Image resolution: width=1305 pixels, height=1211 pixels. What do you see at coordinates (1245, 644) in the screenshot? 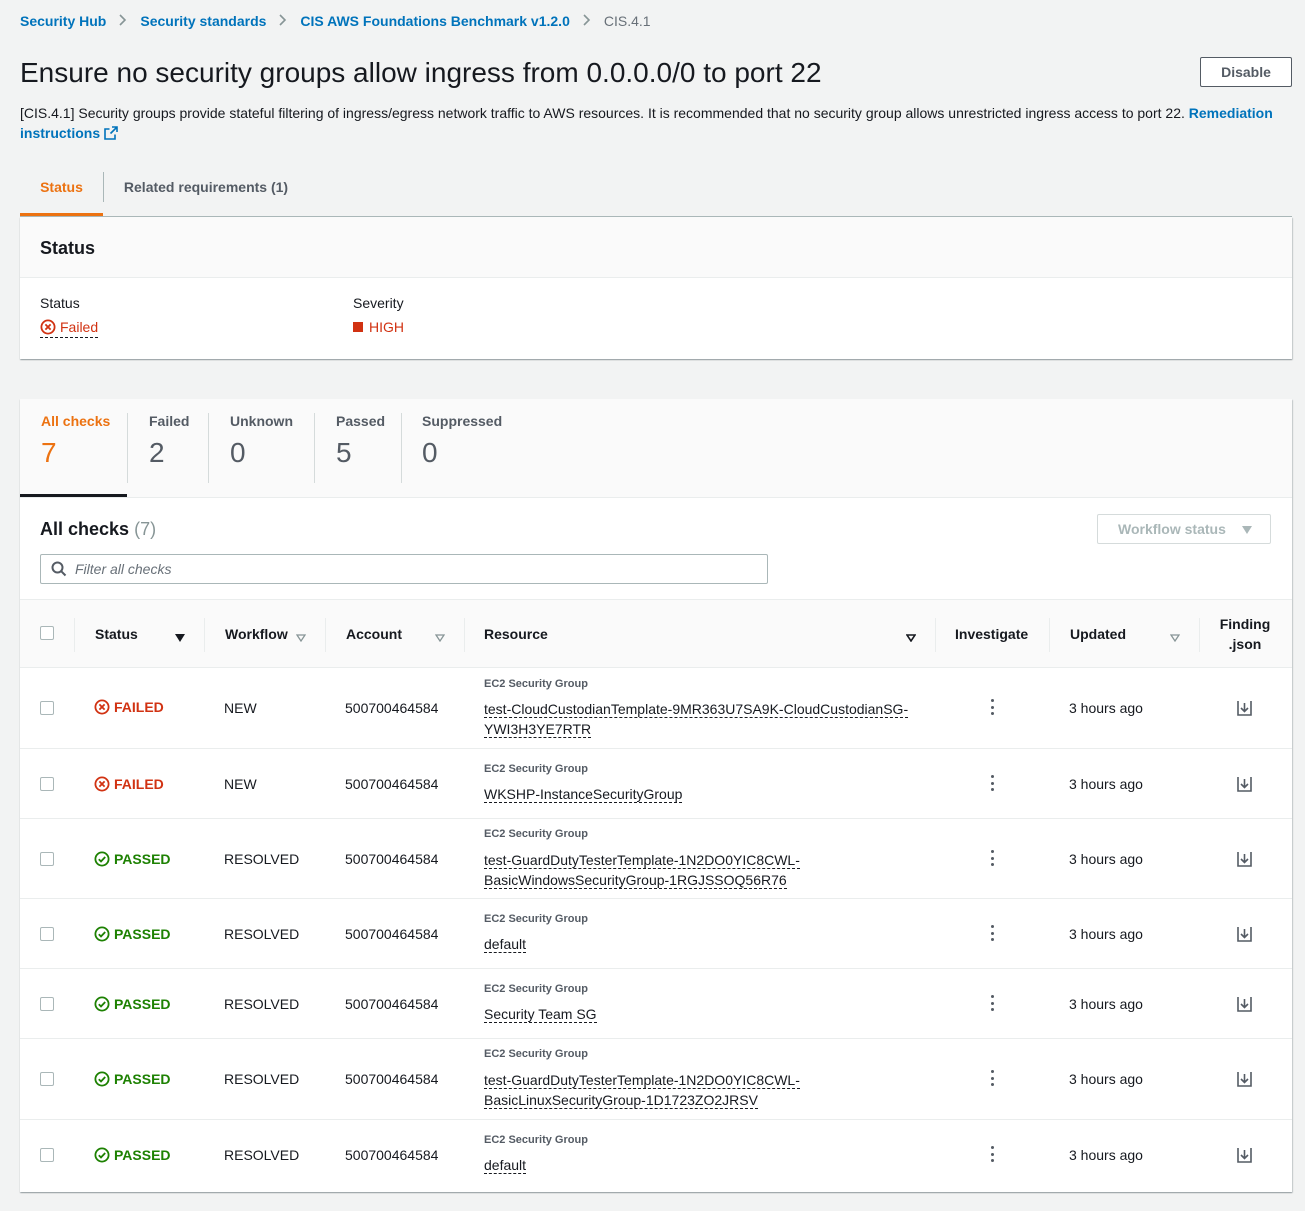
I see `finding-header-line2: .json` at bounding box center [1245, 644].